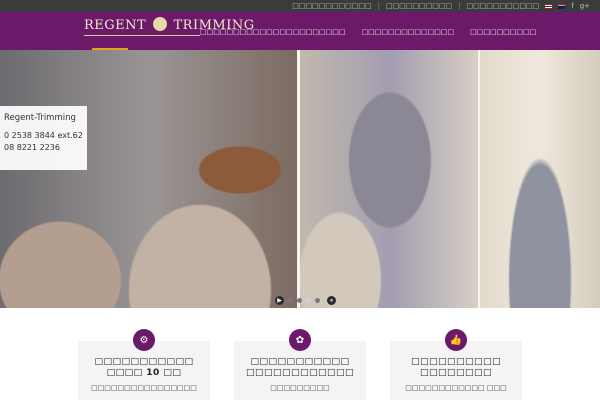 The width and height of the screenshot is (600, 400). What do you see at coordinates (331, 300) in the screenshot?
I see `pause-icon: ⏸` at bounding box center [331, 300].